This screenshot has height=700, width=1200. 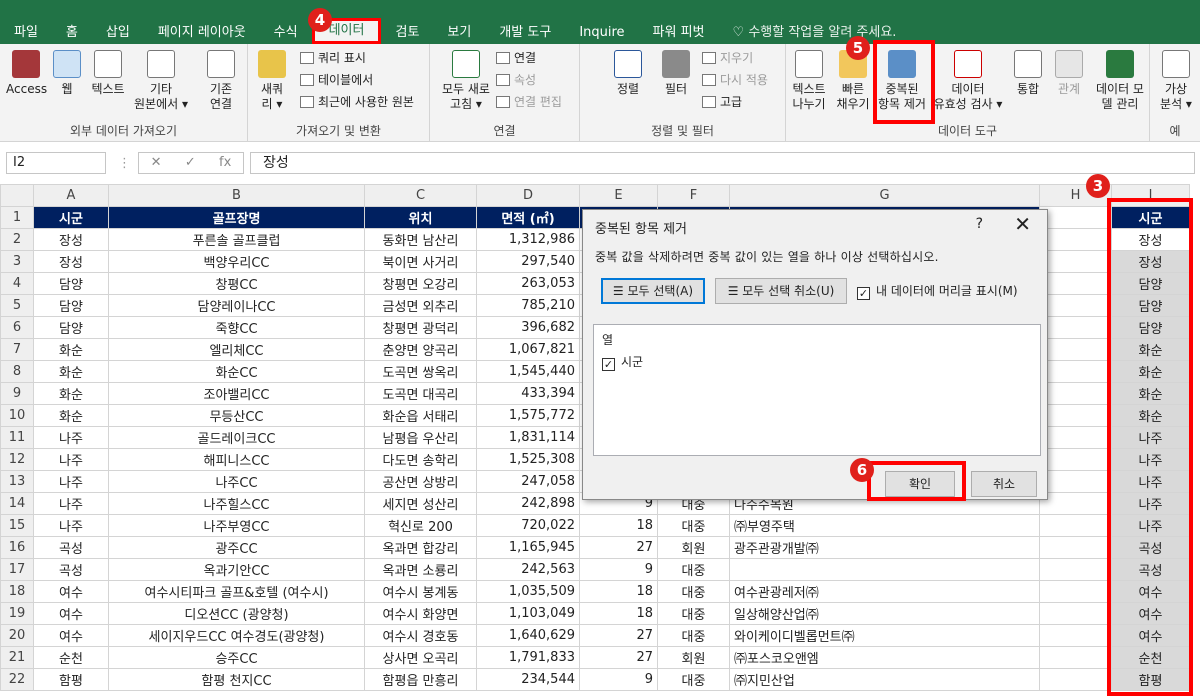 I want to click on tab-insert: 삽입, so click(x=118, y=33).